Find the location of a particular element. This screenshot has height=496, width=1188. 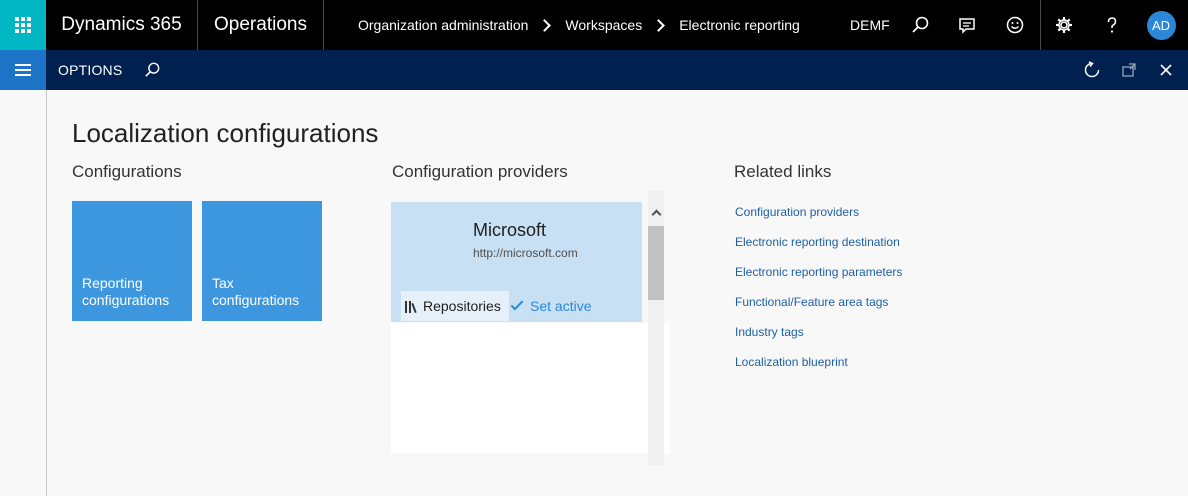

link-functional-feature-area-tags: Functional/Feature area tags is located at coordinates (818, 309).